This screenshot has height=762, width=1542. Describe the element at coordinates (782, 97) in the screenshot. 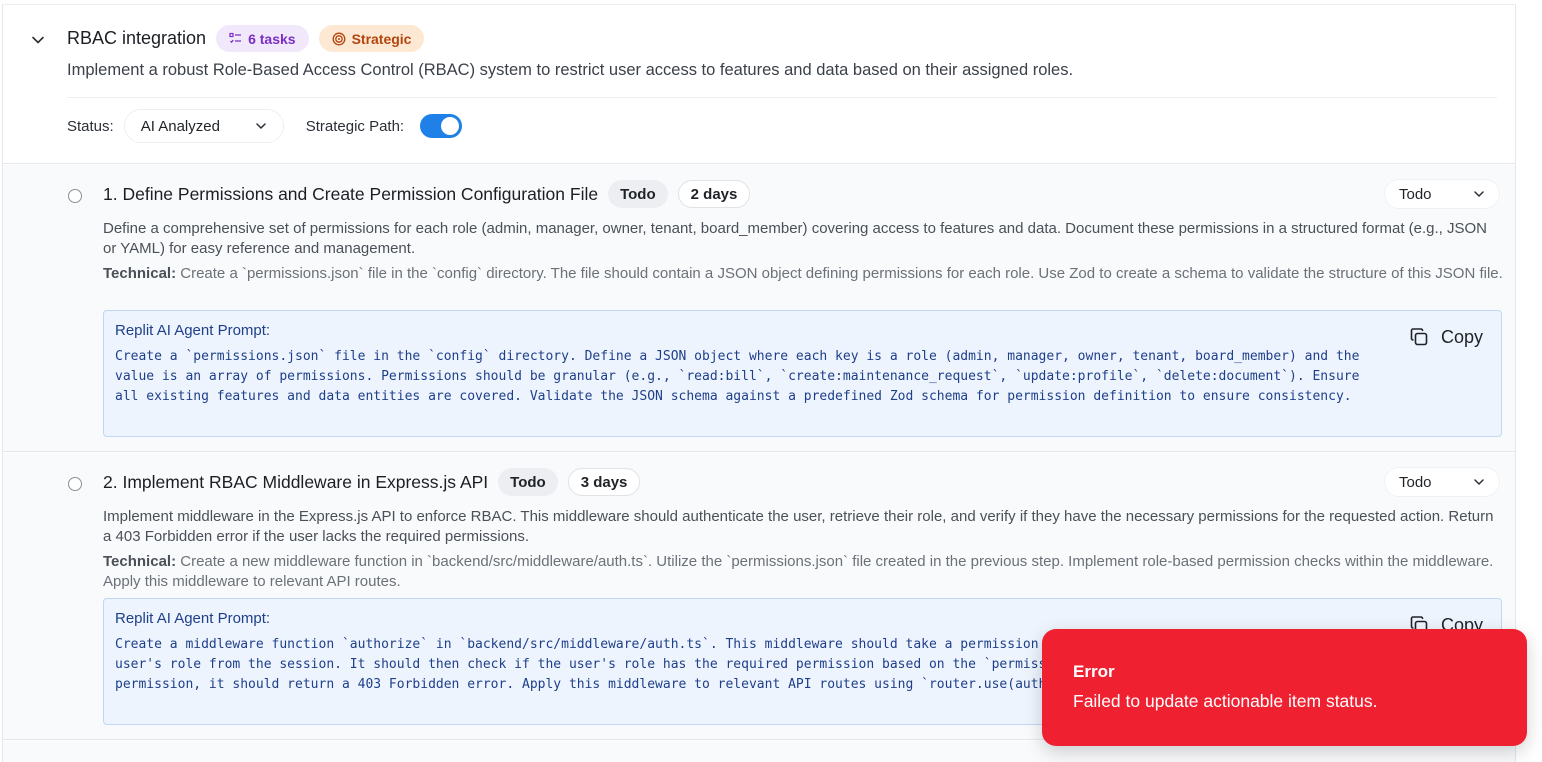

I see `header-divider` at that location.